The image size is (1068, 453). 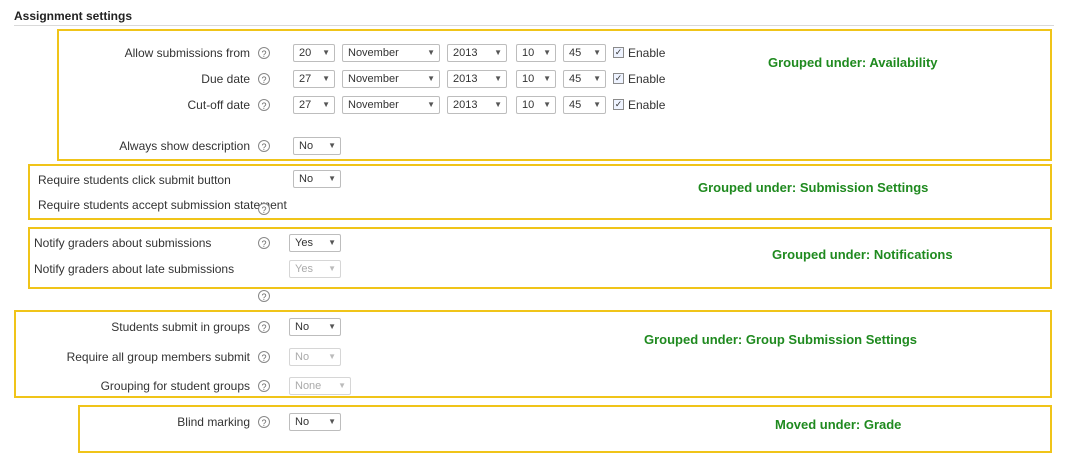 I want to click on due-date-year-select: 2013 ▼, so click(x=477, y=79).